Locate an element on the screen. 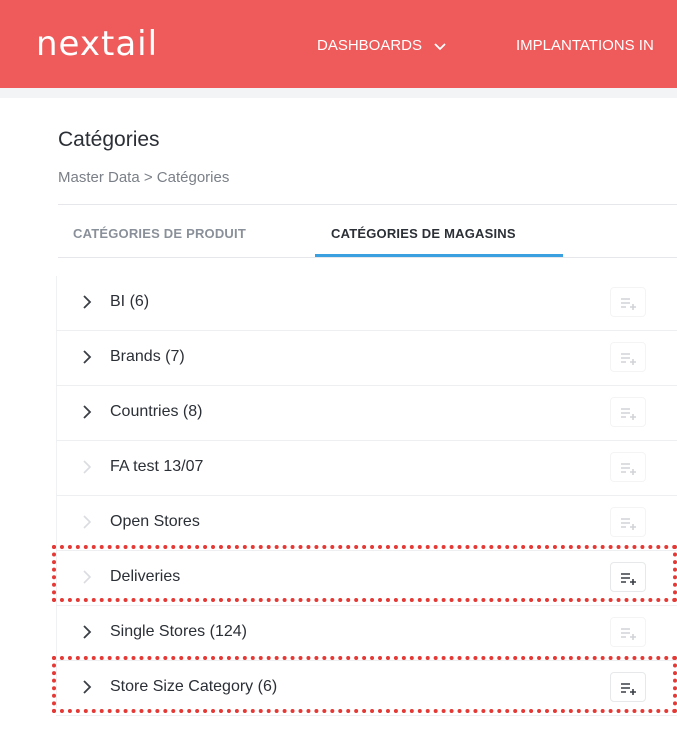  nav-dashboards-label: DASHBOARDS is located at coordinates (370, 45).